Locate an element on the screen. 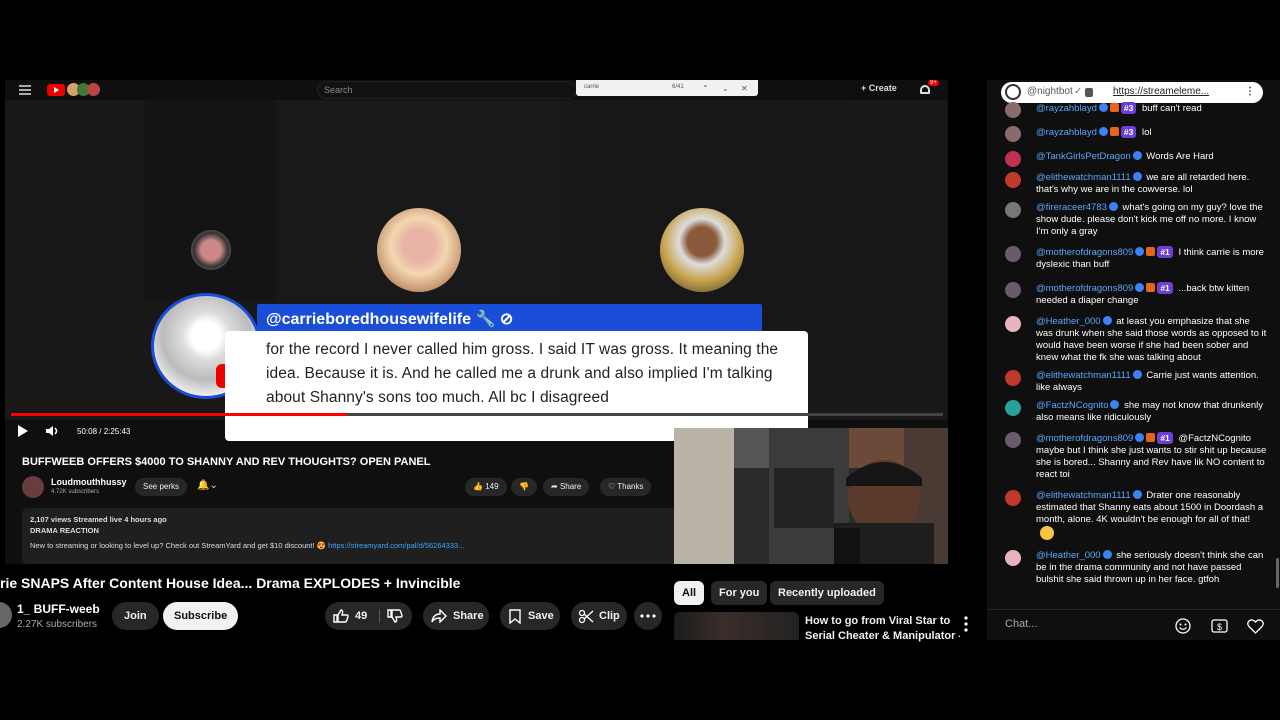 The width and height of the screenshot is (1280, 720). subscribe-button: Subscribe is located at coordinates (201, 616).